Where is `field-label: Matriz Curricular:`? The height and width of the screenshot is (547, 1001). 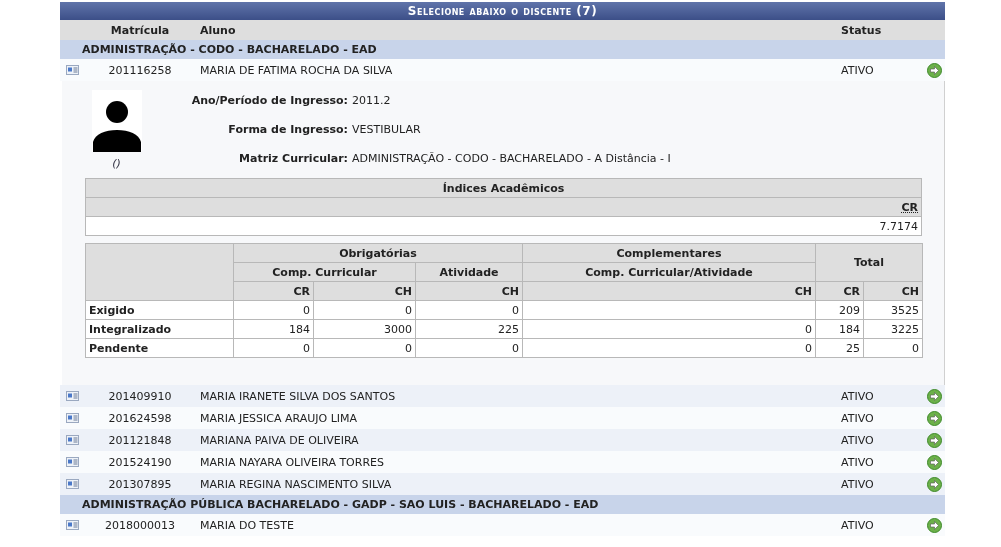 field-label: Matriz Curricular: is located at coordinates (293, 159).